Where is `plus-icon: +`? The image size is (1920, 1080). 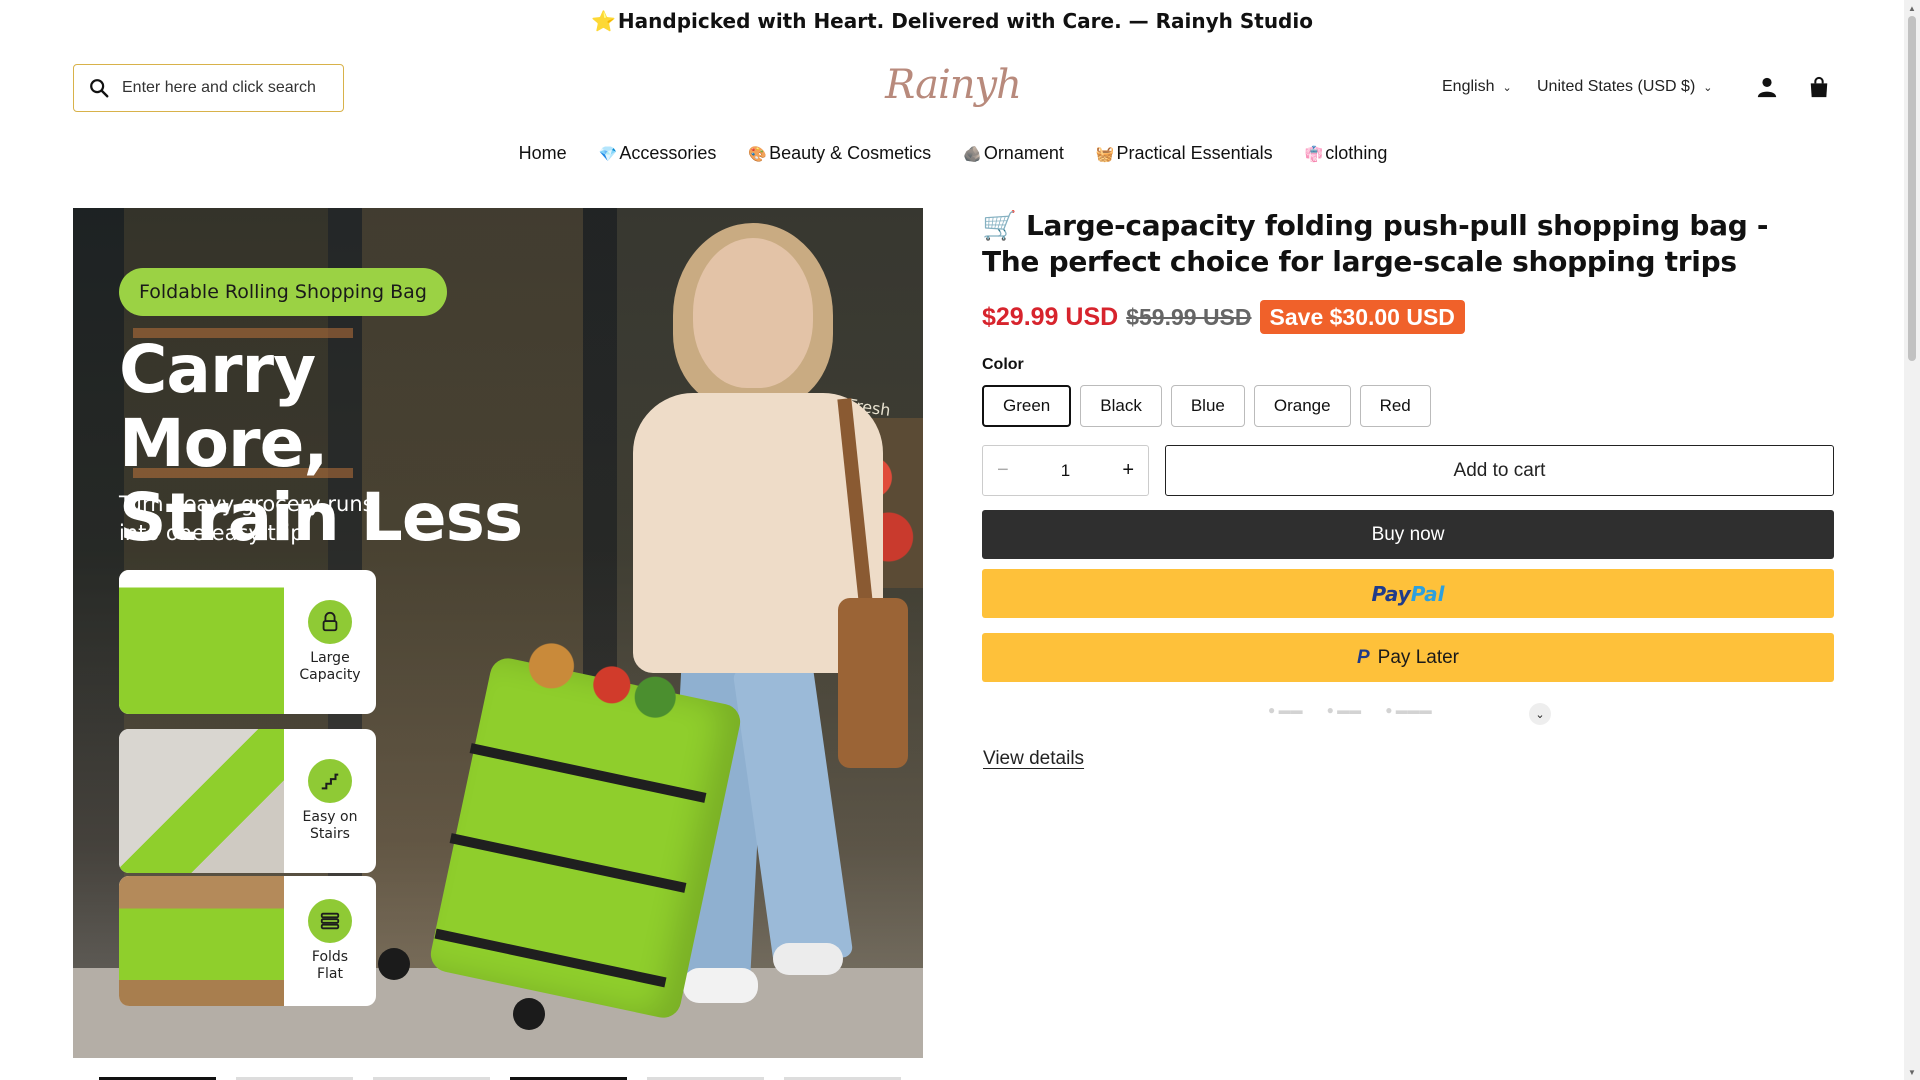 plus-icon: + is located at coordinates (1128, 470).